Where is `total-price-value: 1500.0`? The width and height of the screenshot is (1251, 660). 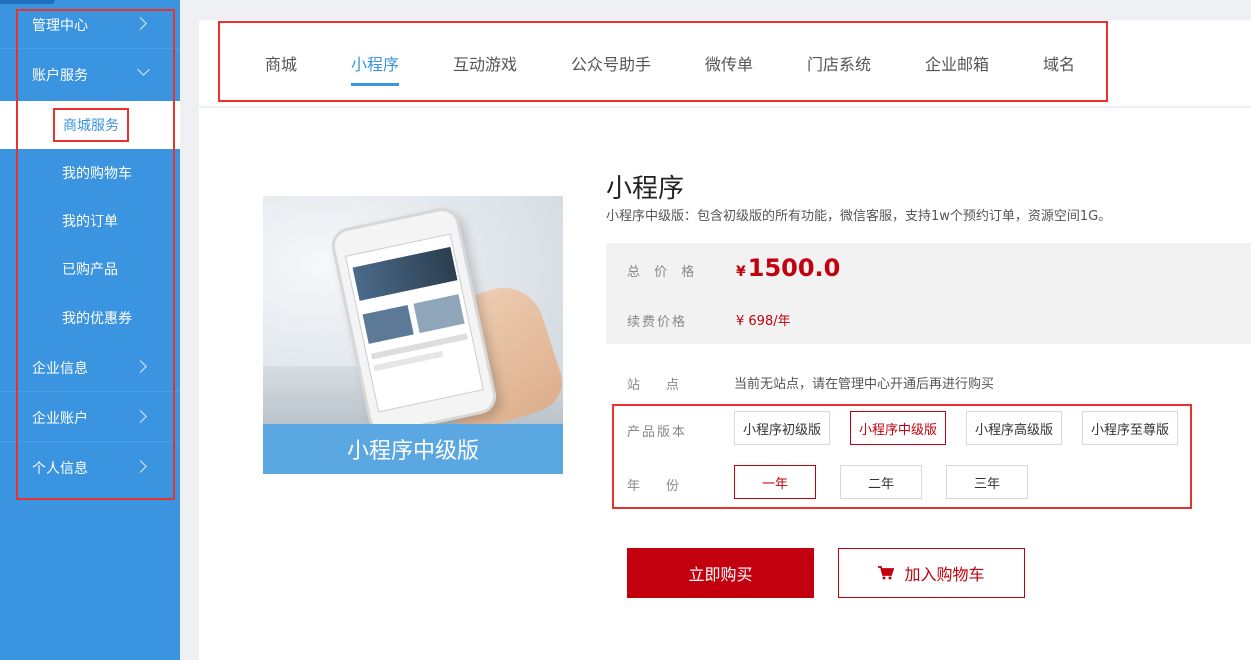
total-price-value: 1500.0 is located at coordinates (794, 268).